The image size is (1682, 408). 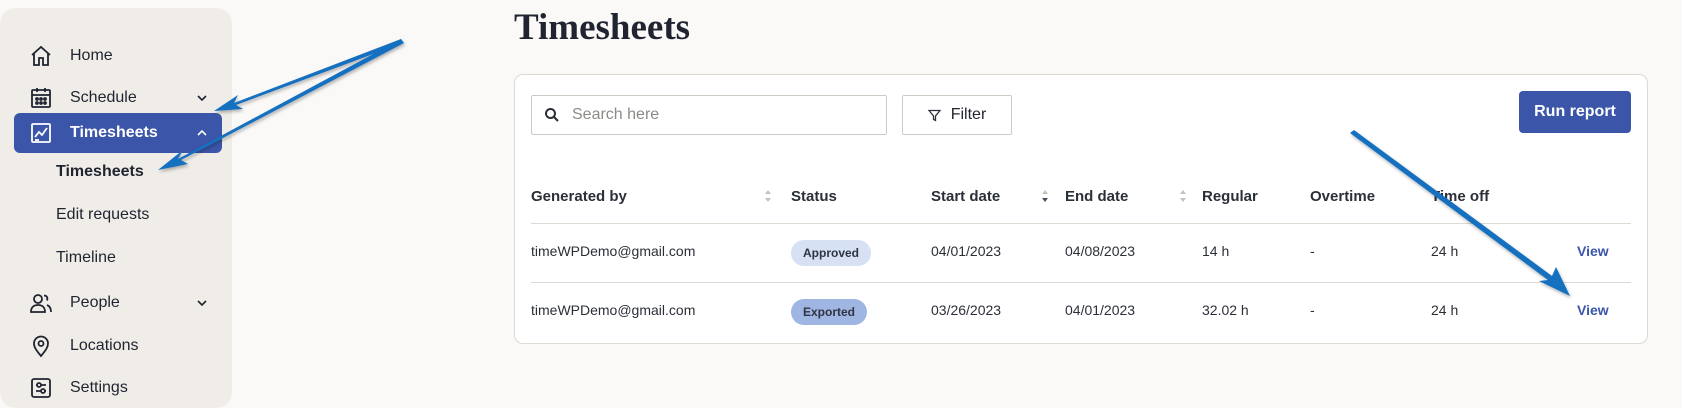 I want to click on header-regular: Regular, so click(x=1230, y=196).